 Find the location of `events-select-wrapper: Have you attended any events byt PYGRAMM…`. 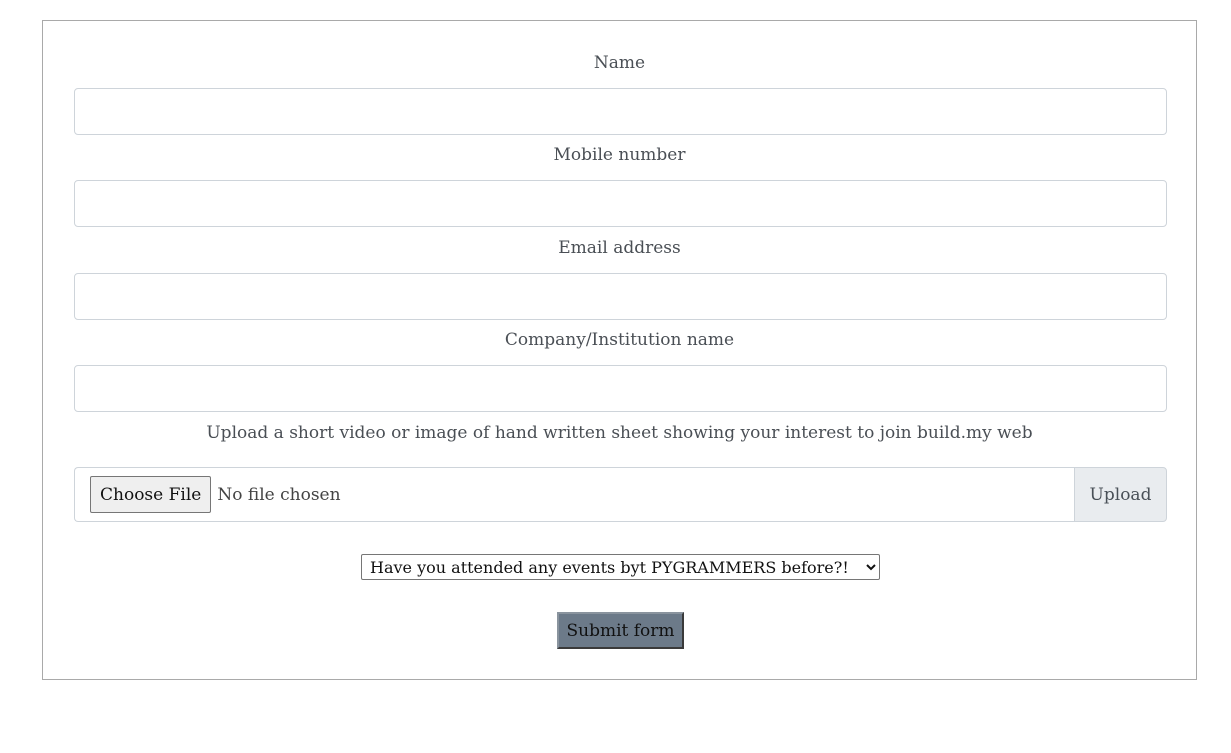

events-select-wrapper: Have you attended any events byt PYGRAMM… is located at coordinates (620, 567).